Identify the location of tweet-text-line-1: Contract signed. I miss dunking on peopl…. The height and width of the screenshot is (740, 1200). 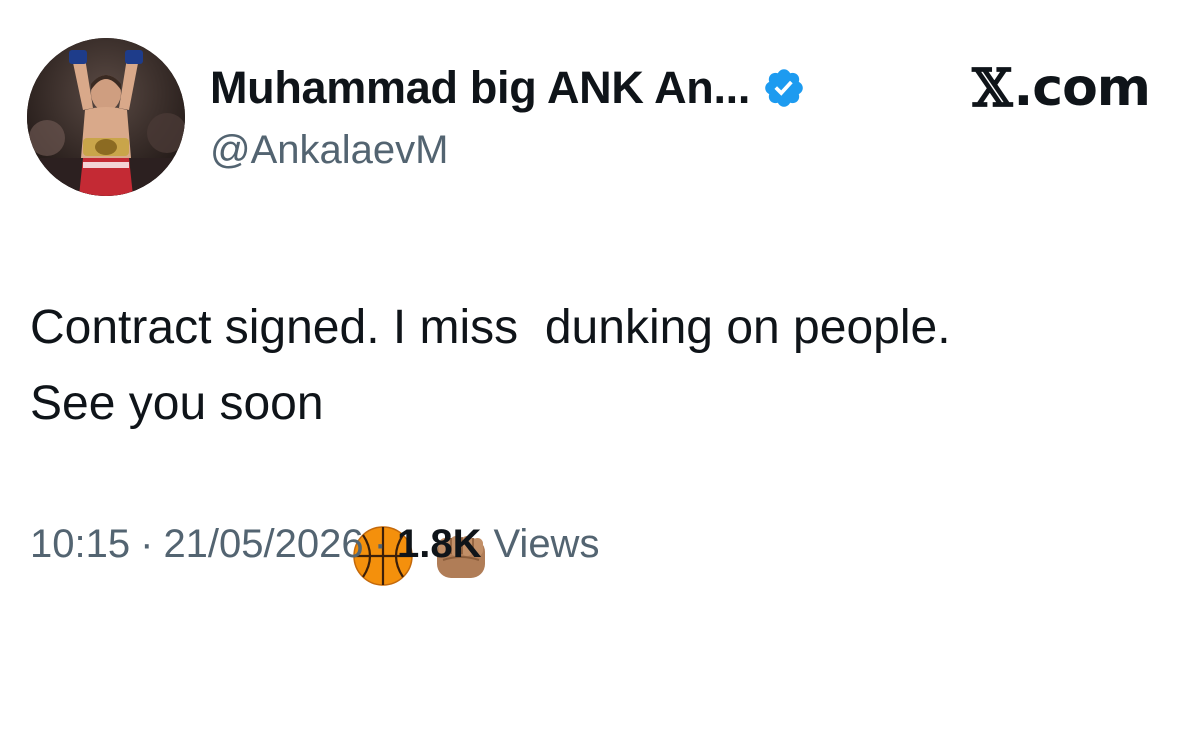
(490, 327).